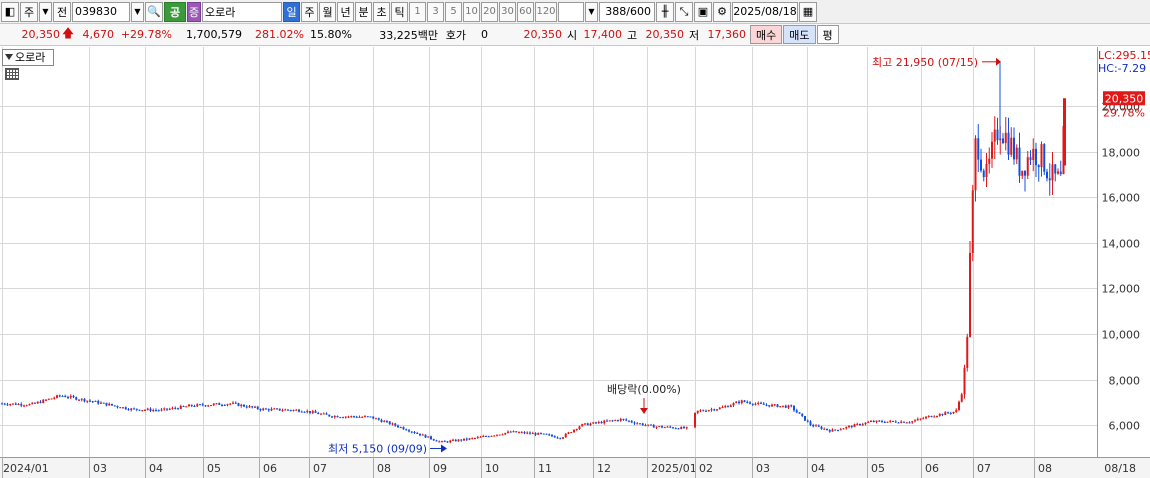 The height and width of the screenshot is (478, 1150). Describe the element at coordinates (242, 11) in the screenshot. I see `stock-name-field: 오로라` at that location.